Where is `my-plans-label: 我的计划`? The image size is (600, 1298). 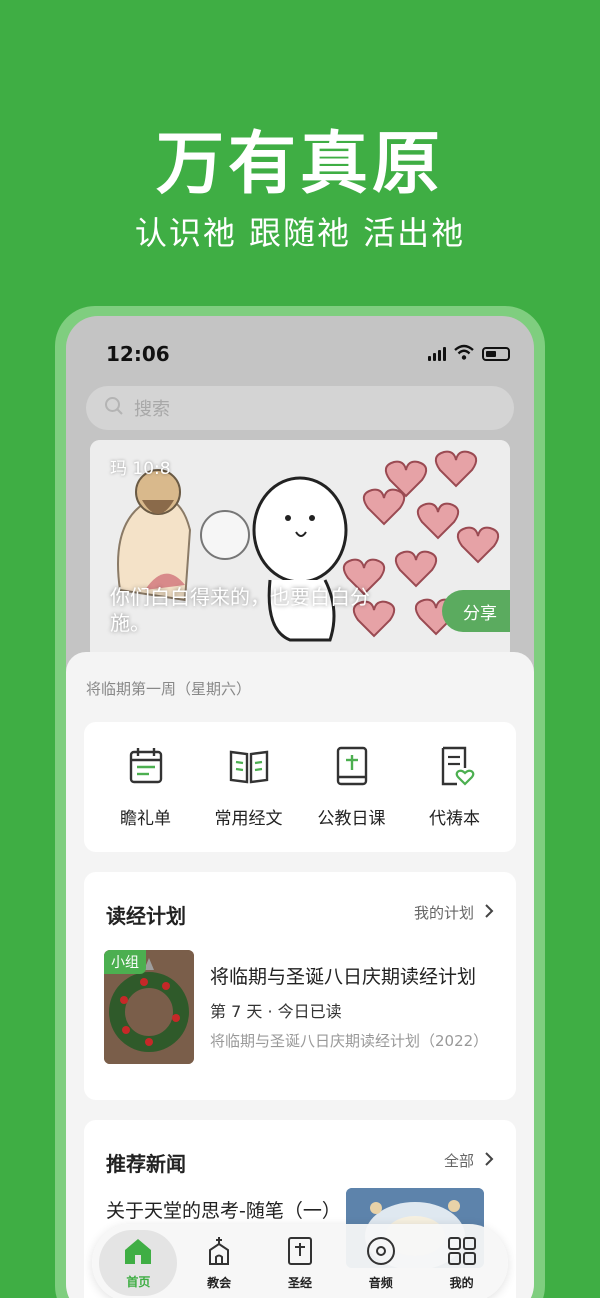
my-plans-label: 我的计划 is located at coordinates (443, 913).